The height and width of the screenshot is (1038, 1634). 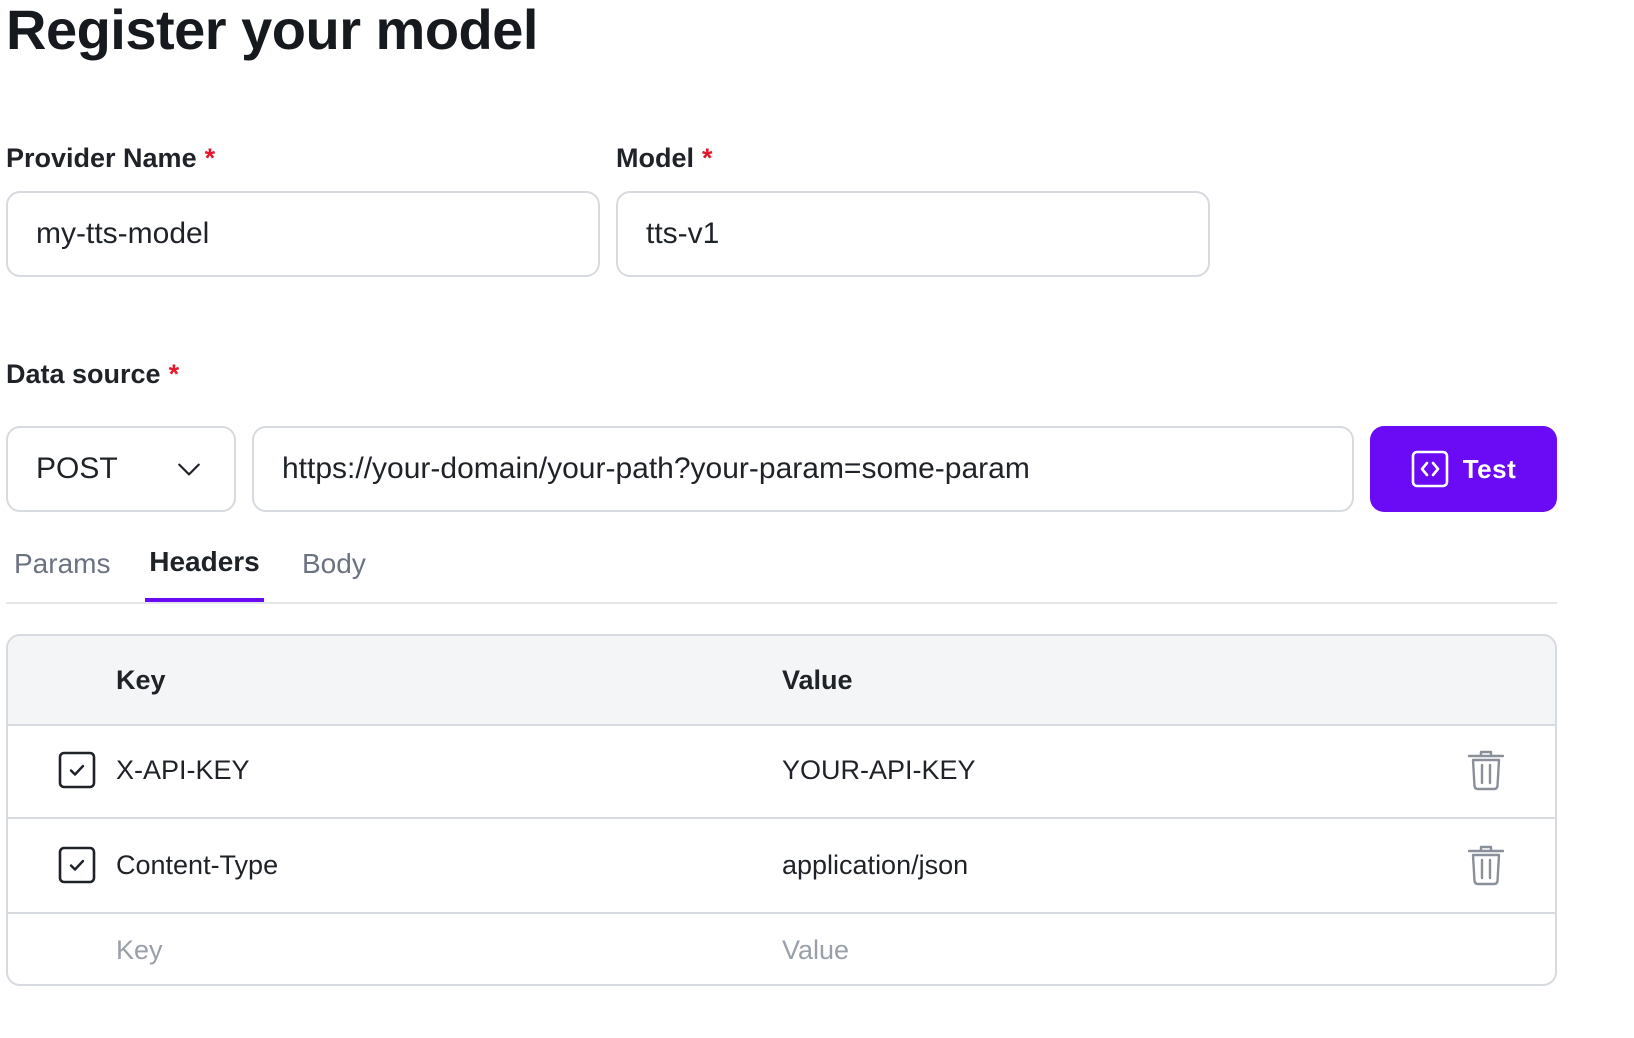 I want to click on model-label: Model *, so click(x=664, y=158).